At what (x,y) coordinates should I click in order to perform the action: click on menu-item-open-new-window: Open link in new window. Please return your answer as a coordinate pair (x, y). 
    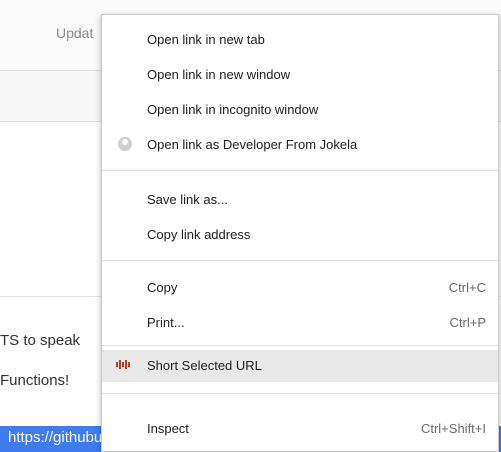
    Looking at the image, I should click on (300, 74).